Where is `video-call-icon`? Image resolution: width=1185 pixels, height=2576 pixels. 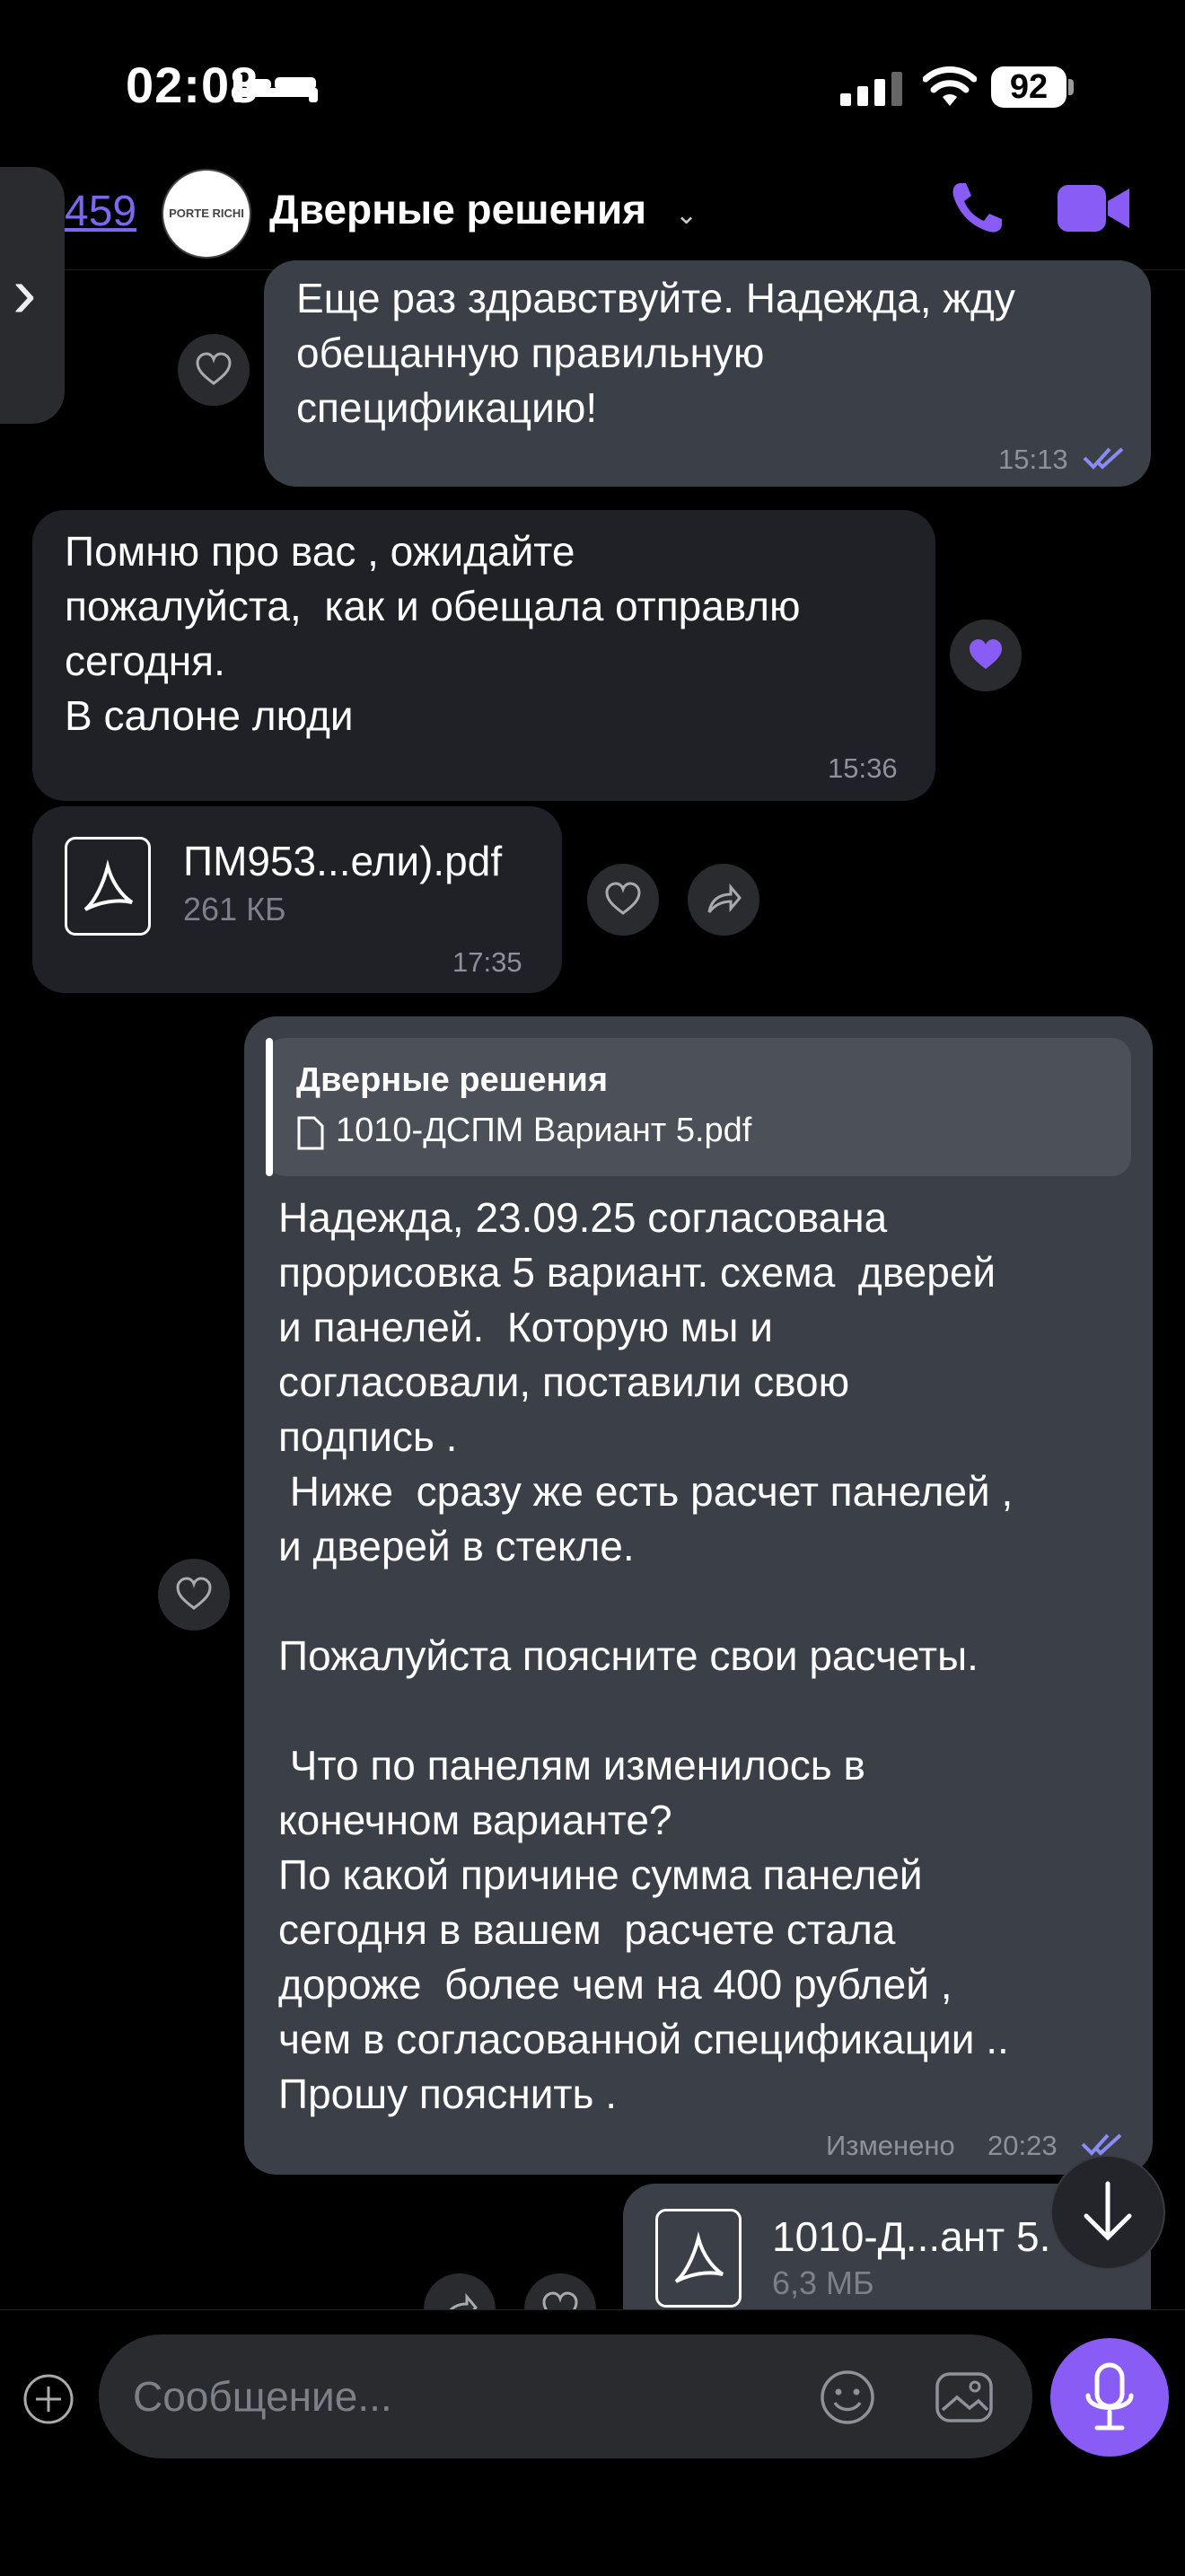 video-call-icon is located at coordinates (1093, 208).